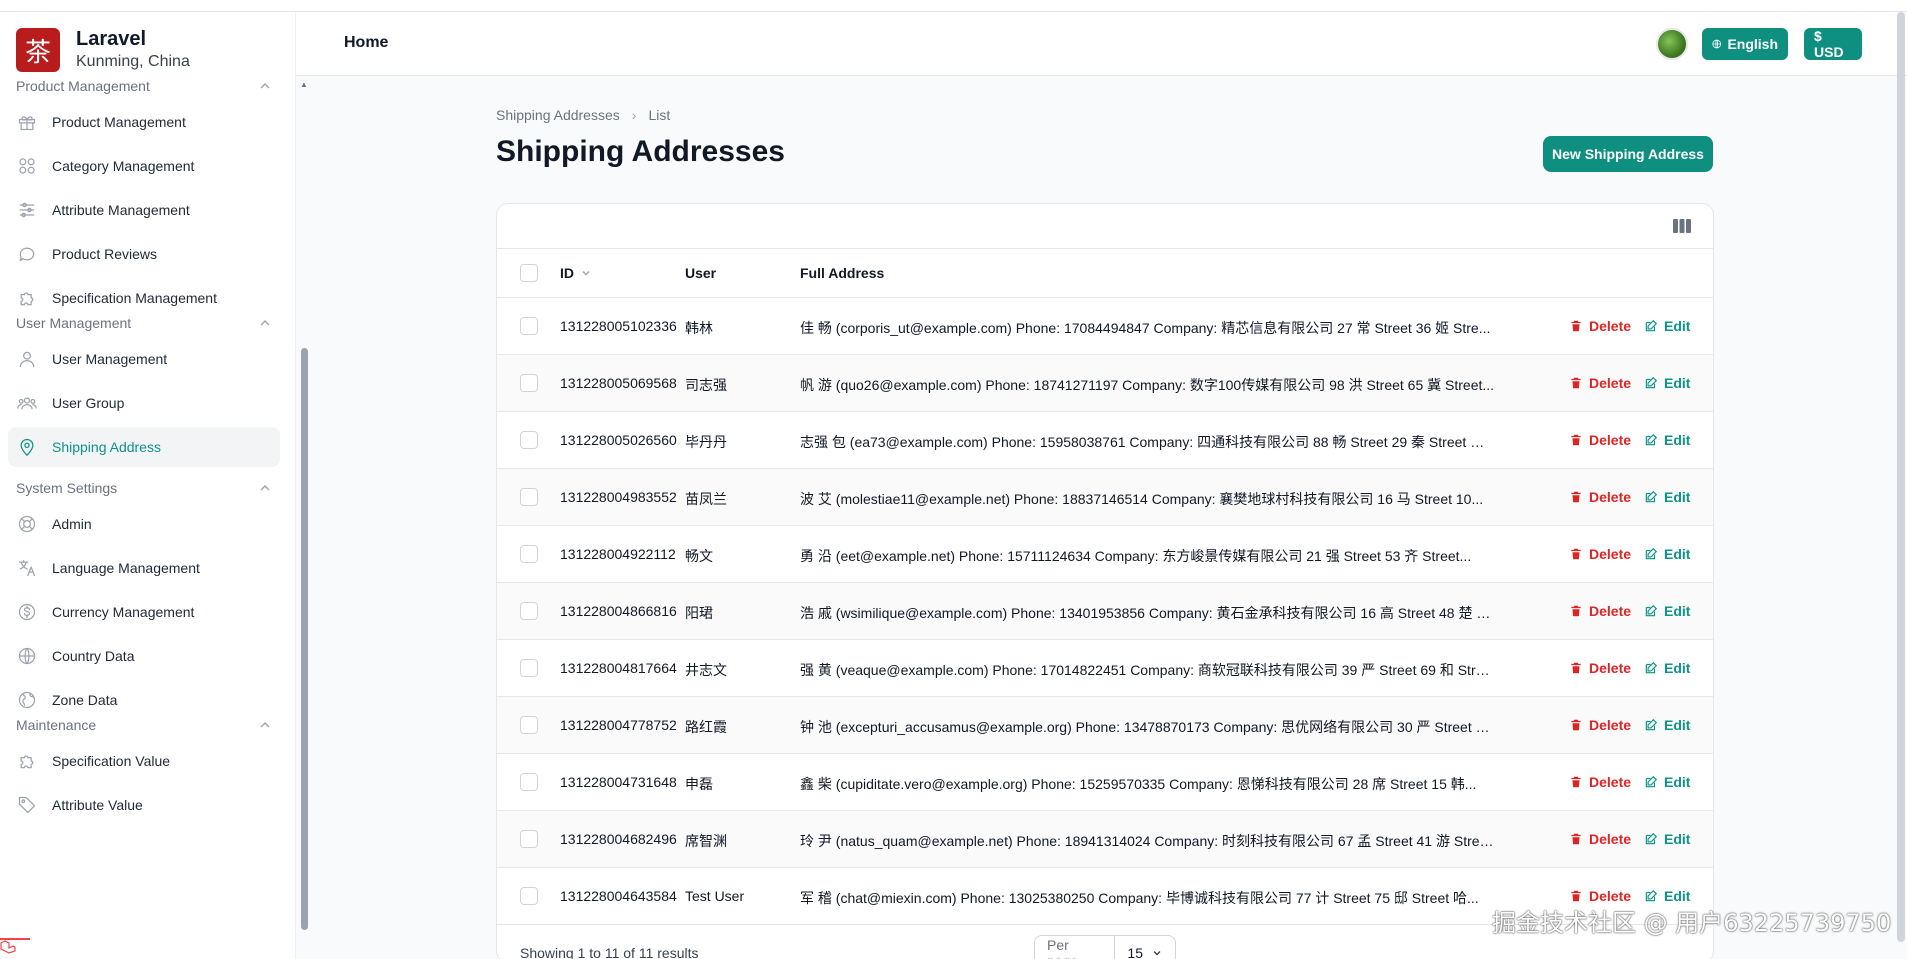 The width and height of the screenshot is (1907, 959). I want to click on brand-name: Laravel, so click(111, 39).